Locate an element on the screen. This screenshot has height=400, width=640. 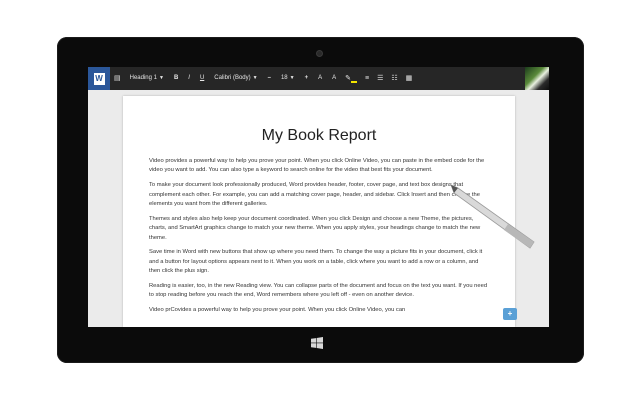
highlighter-button: ✎ is located at coordinates (351, 78).